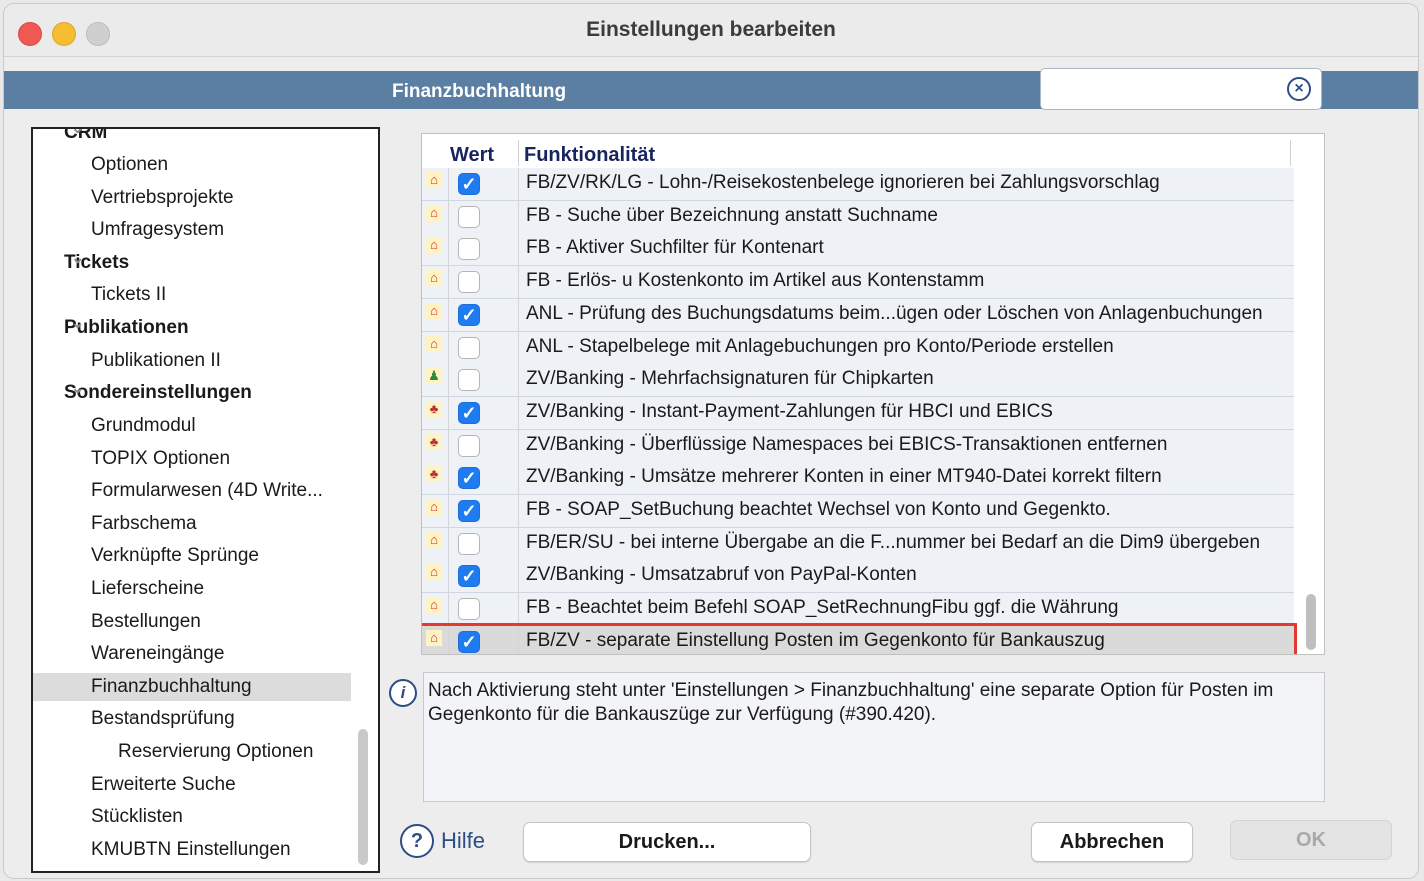 The image size is (1424, 881). Describe the element at coordinates (858, 250) in the screenshot. I see `table-row: ⌂ FB - Aktiver Suchfilter für Kontenart` at that location.